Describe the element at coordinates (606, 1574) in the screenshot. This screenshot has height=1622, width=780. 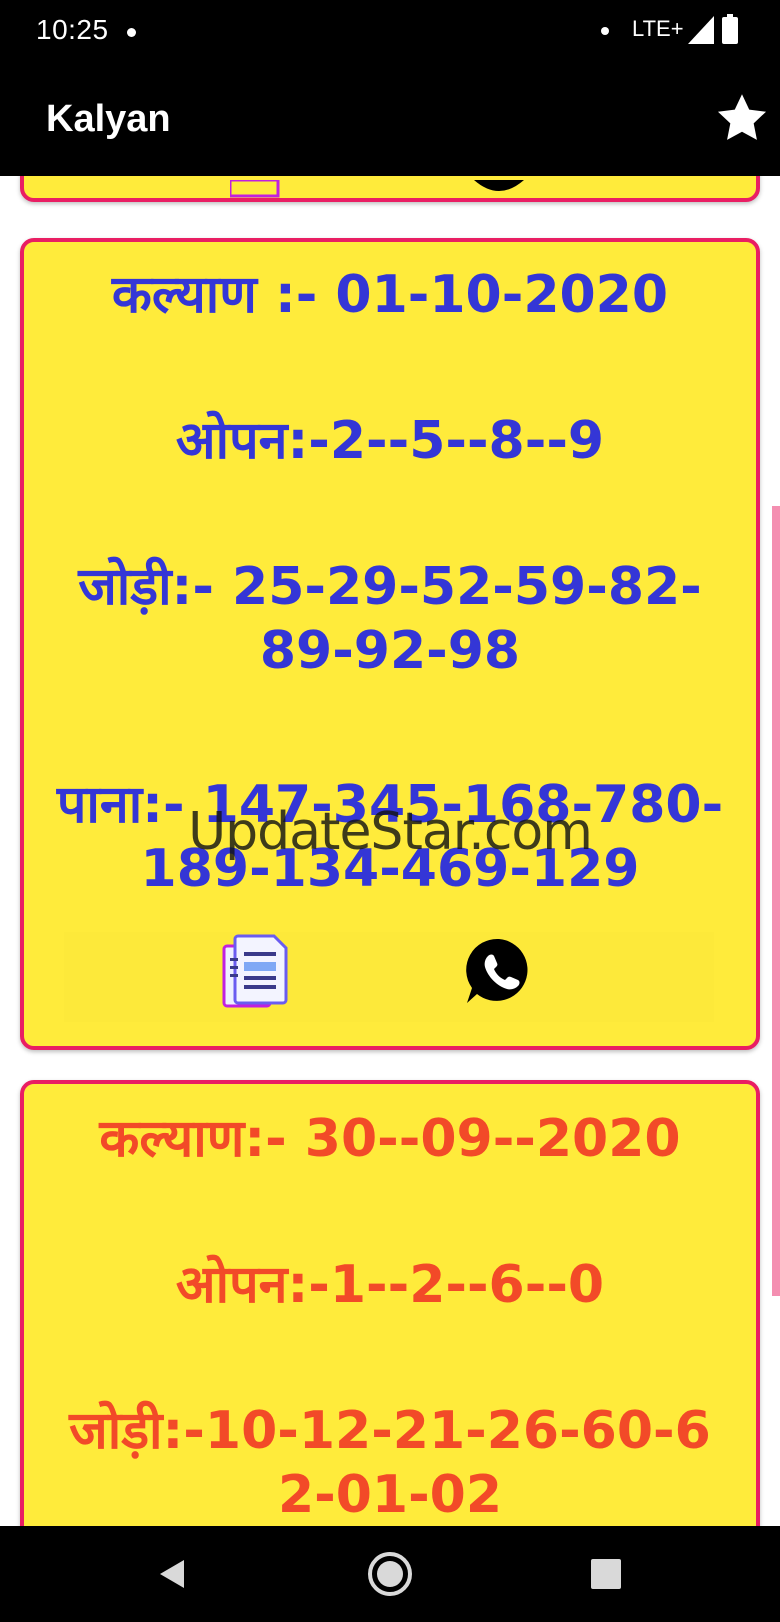
I see `recents-icon` at that location.